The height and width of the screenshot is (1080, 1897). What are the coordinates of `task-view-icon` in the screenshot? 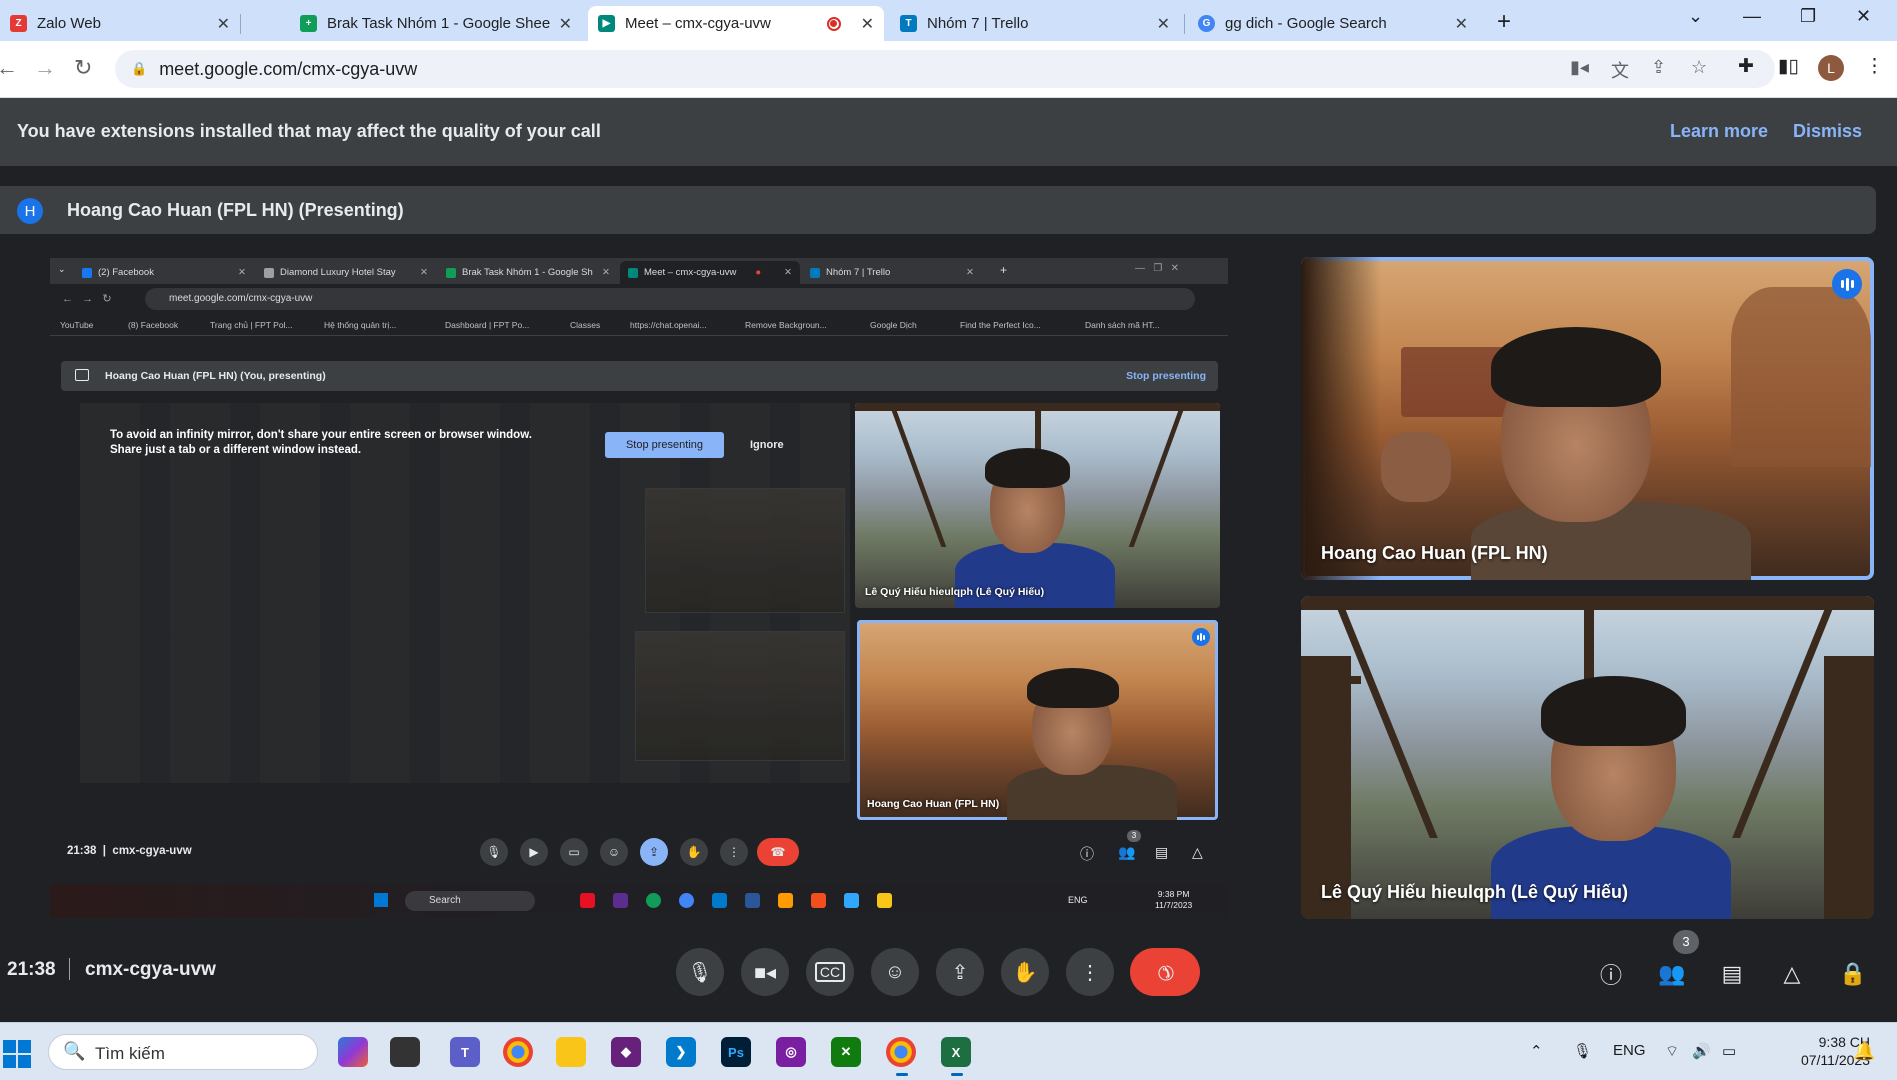 It's located at (405, 1052).